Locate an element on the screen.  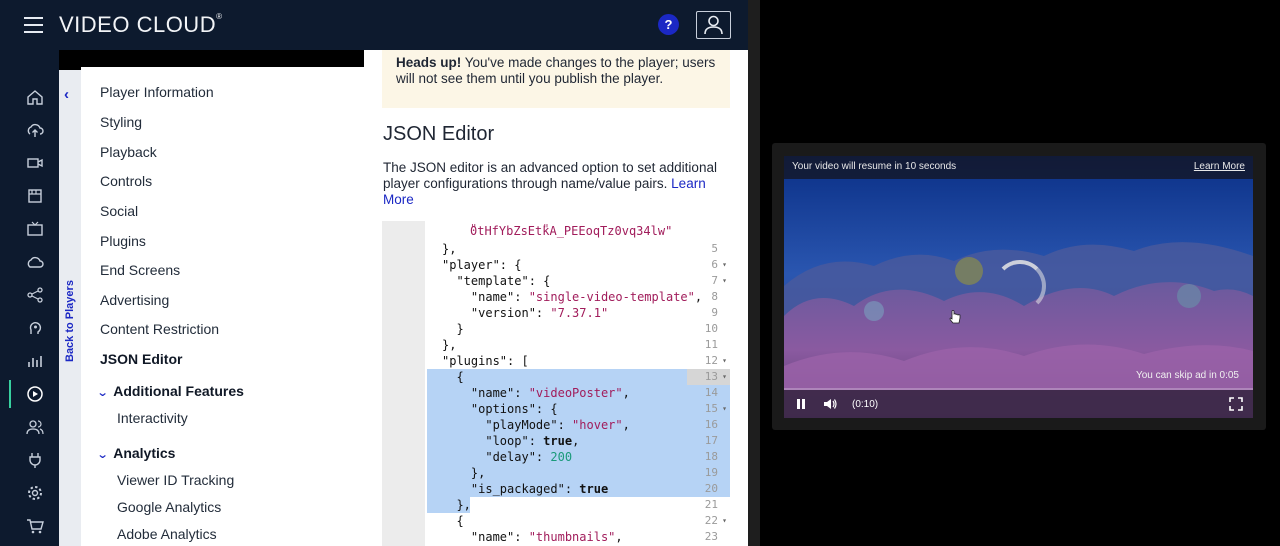
line-number: 20 is located at coordinates (711, 488).